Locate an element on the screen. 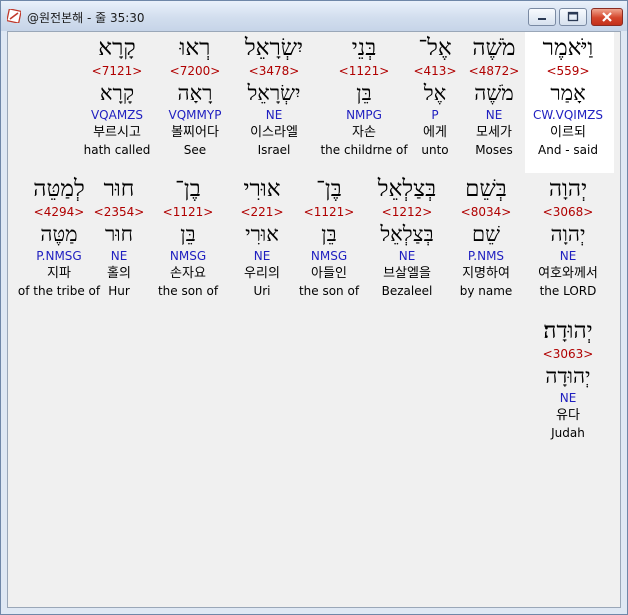 The width and height of the screenshot is (628, 615). word-column: קָרָא <7121> קָרָא VQAMZS 부르시고 hath called is located at coordinates (117, 96).